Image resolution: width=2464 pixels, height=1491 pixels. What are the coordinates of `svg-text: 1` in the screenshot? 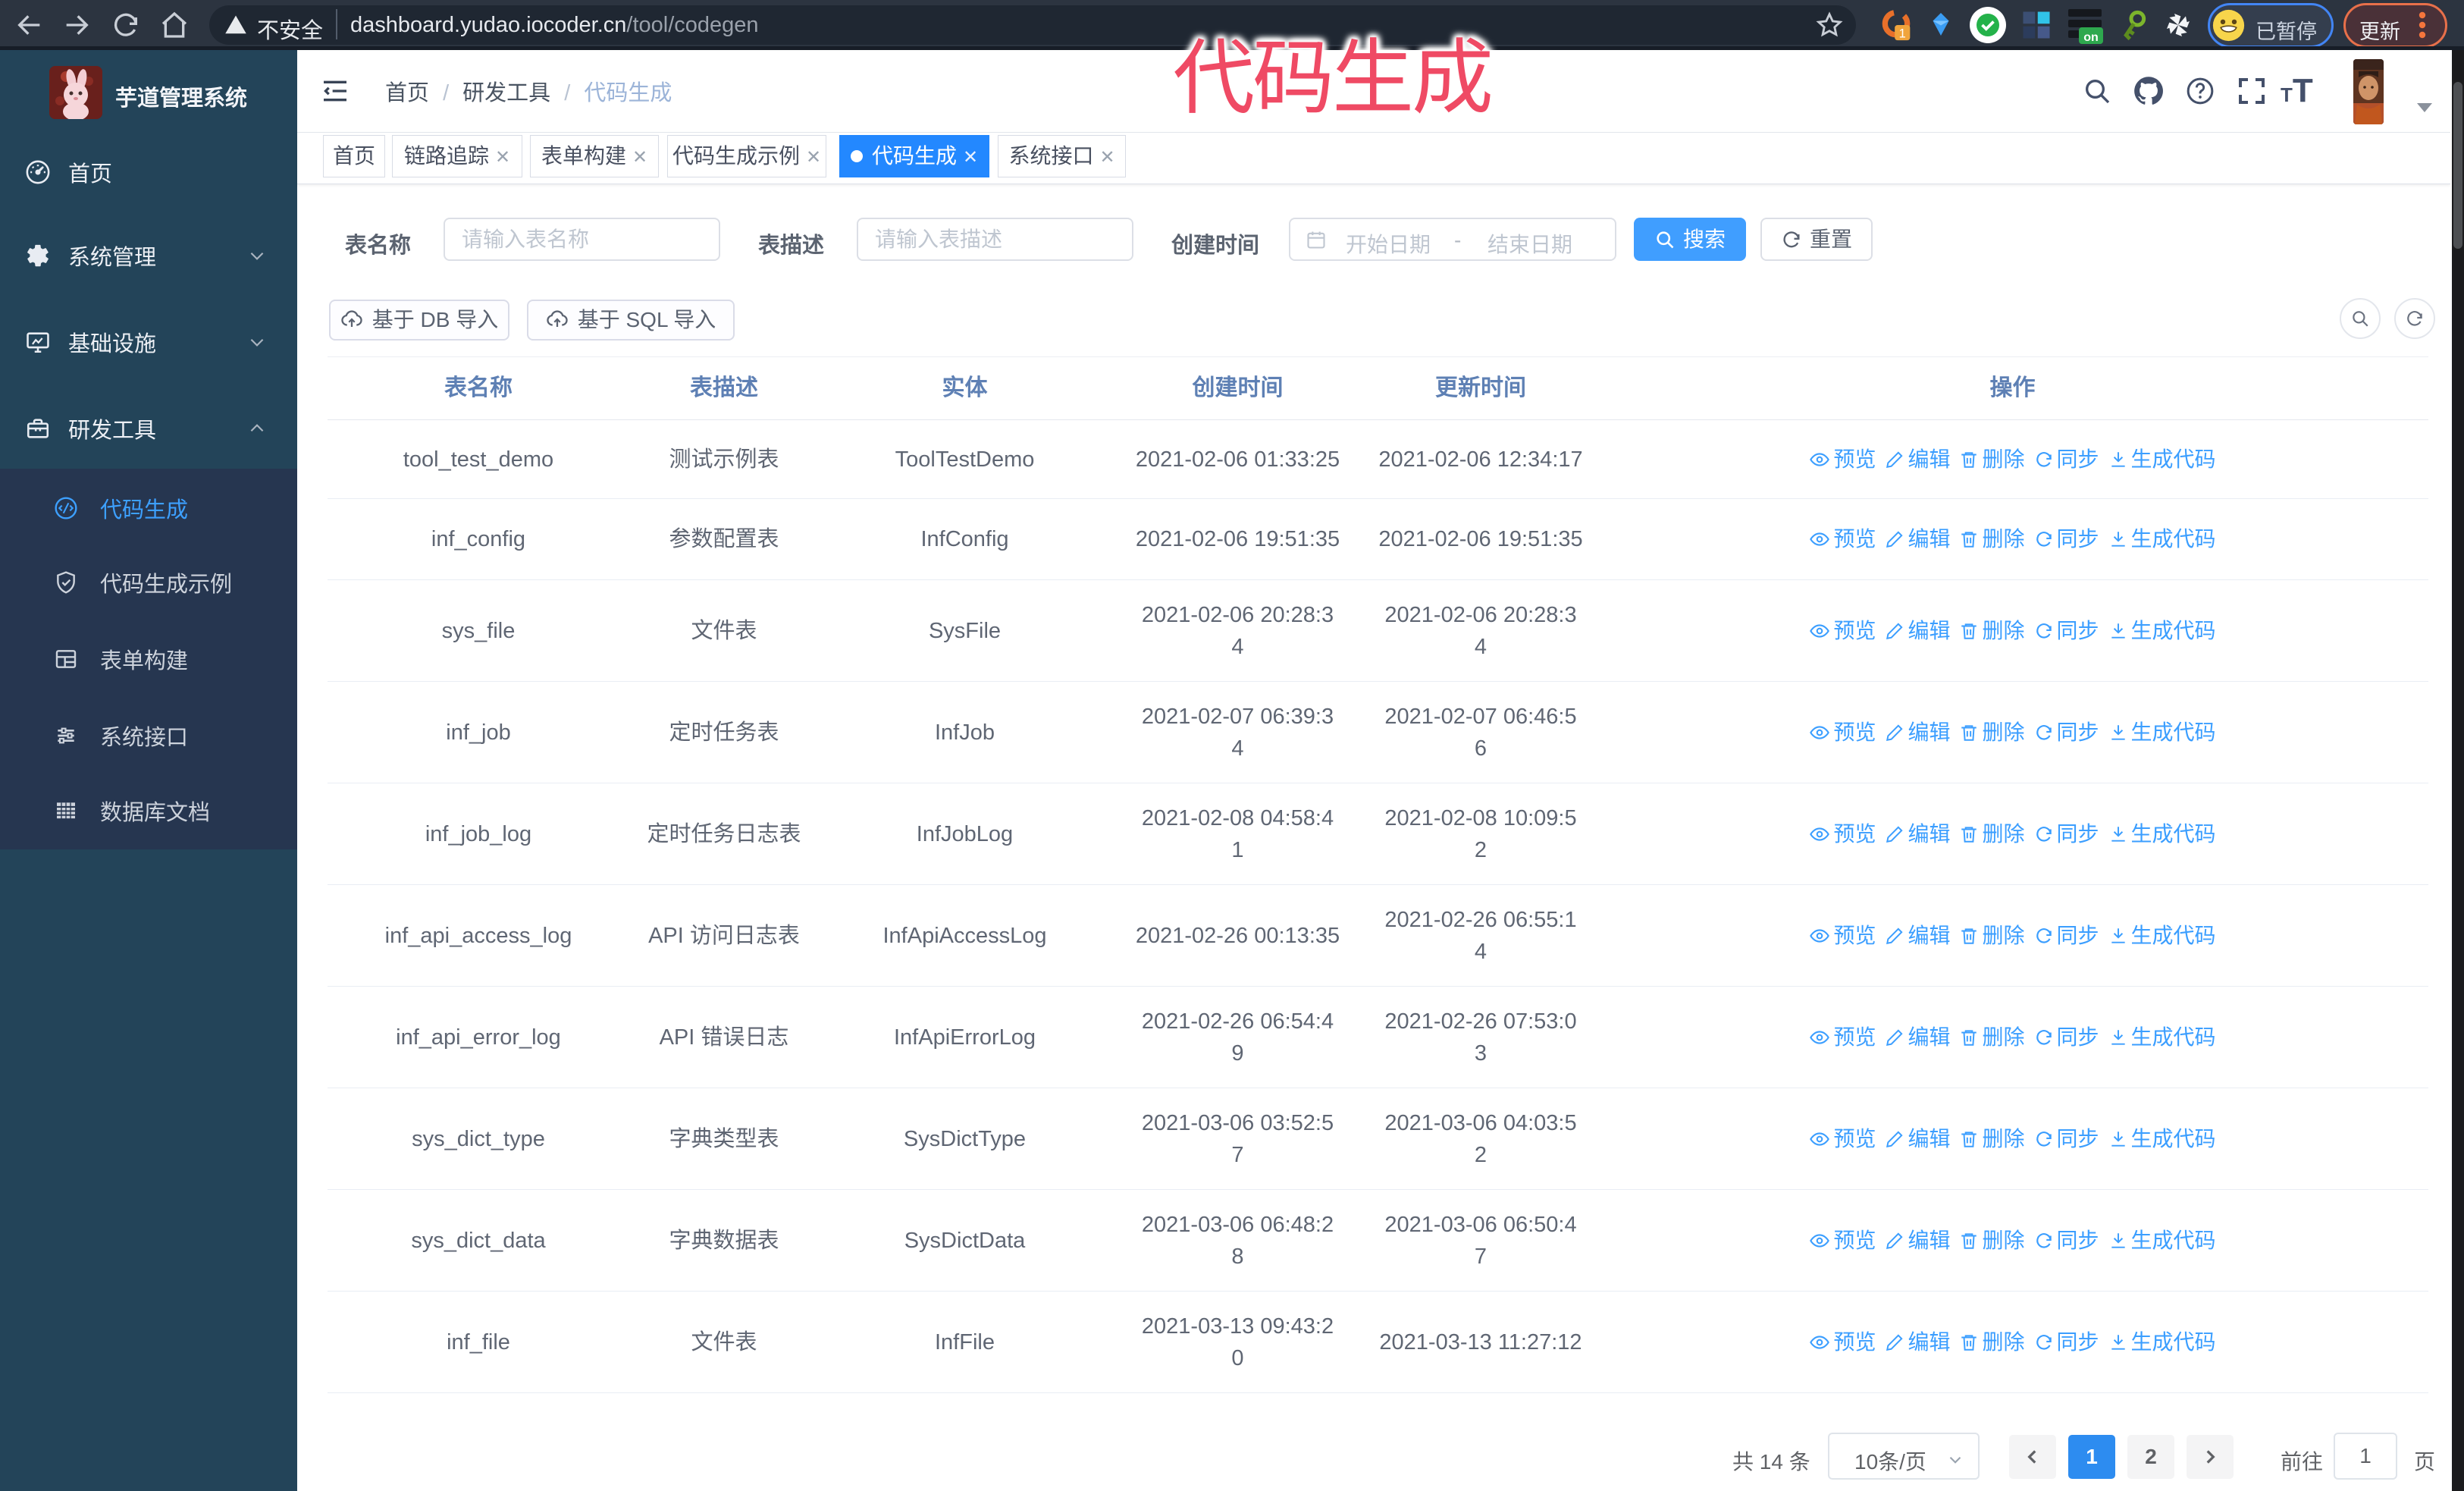 It's located at (1903, 34).